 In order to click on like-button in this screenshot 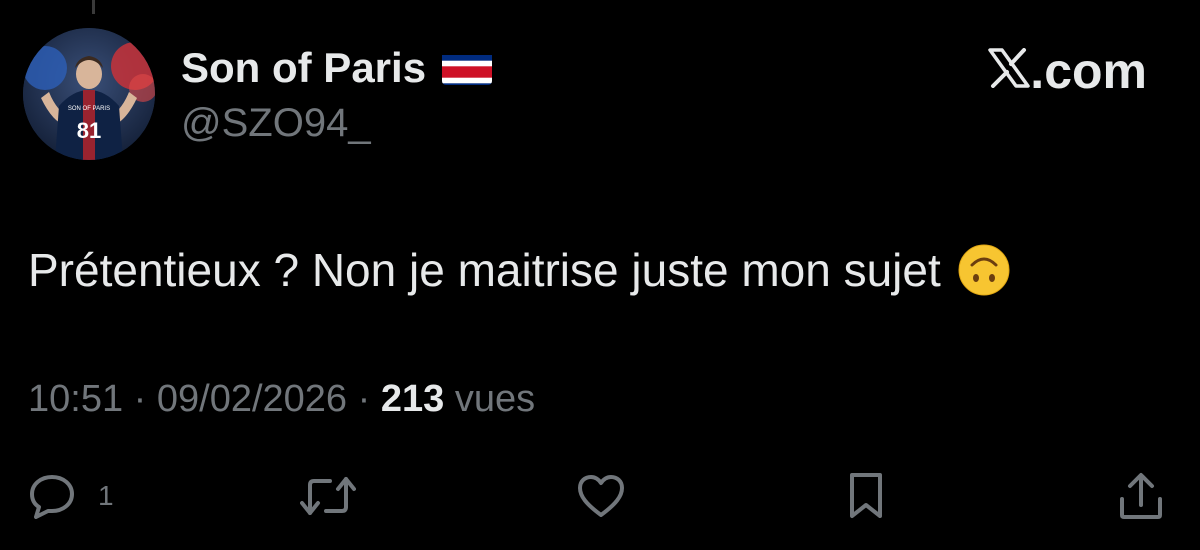, I will do `click(601, 496)`.